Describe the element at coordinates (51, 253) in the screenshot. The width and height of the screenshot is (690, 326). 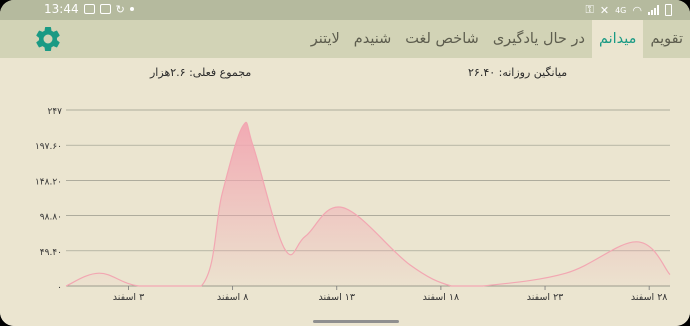
I see `y-tick-label: ۴۹.۴۰` at that location.